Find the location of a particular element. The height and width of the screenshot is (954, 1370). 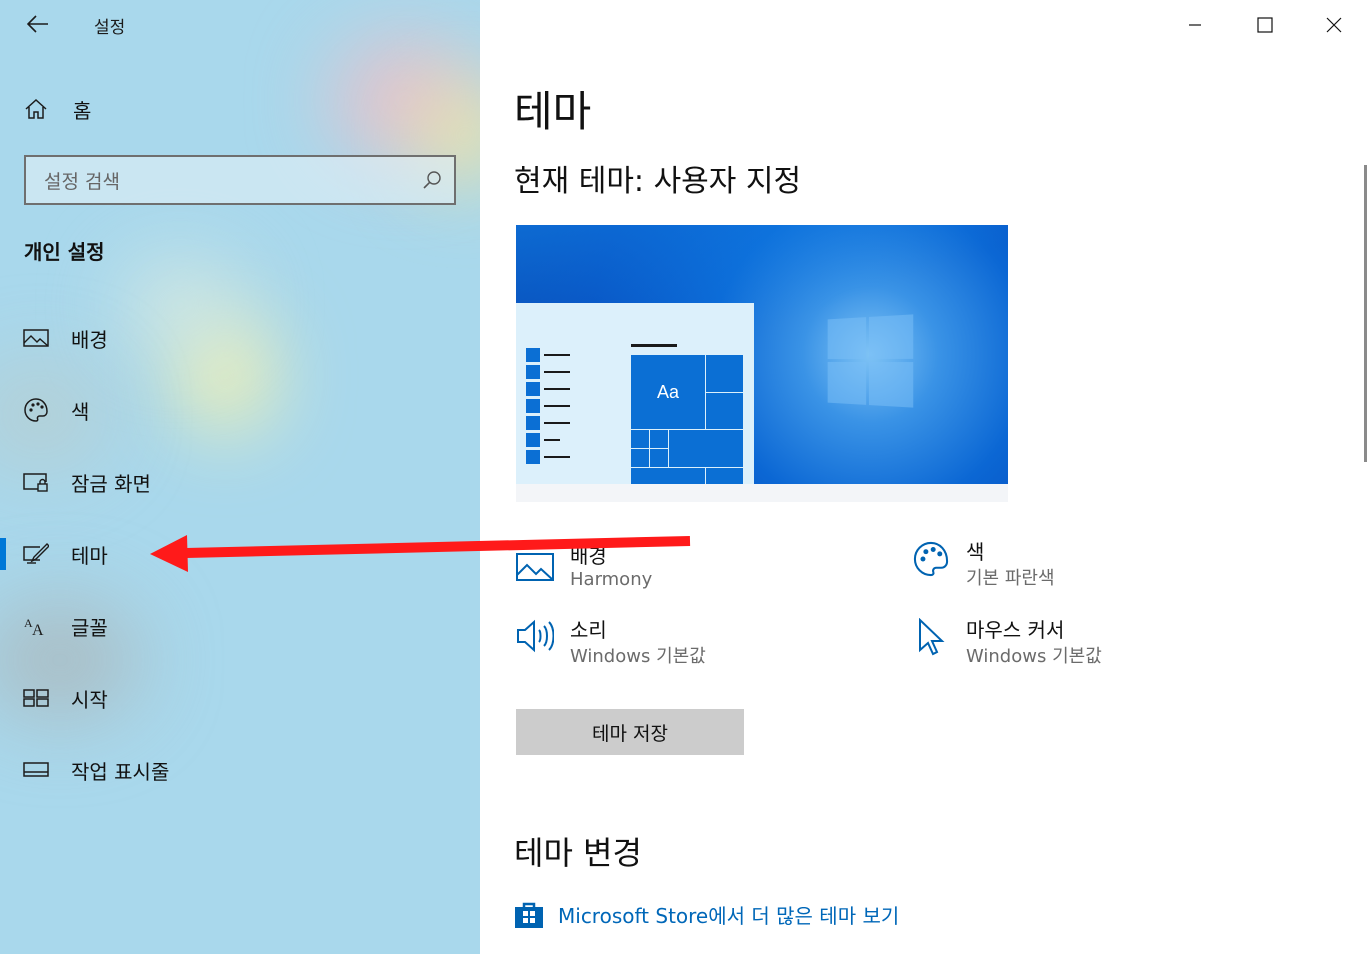

back-button is located at coordinates (38, 24).